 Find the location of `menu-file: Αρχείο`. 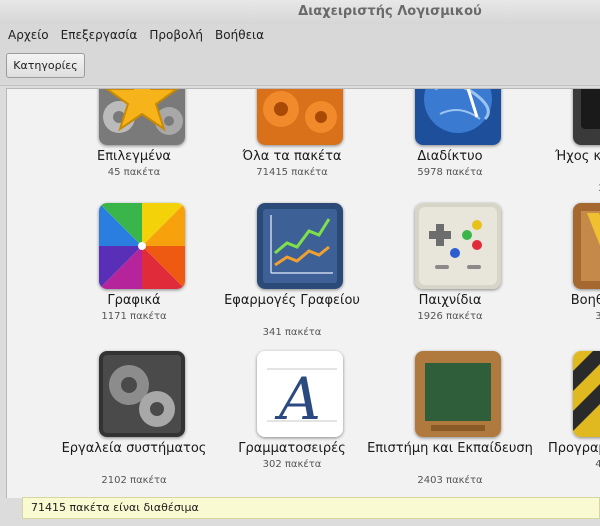

menu-file: Αρχείο is located at coordinates (27, 35).